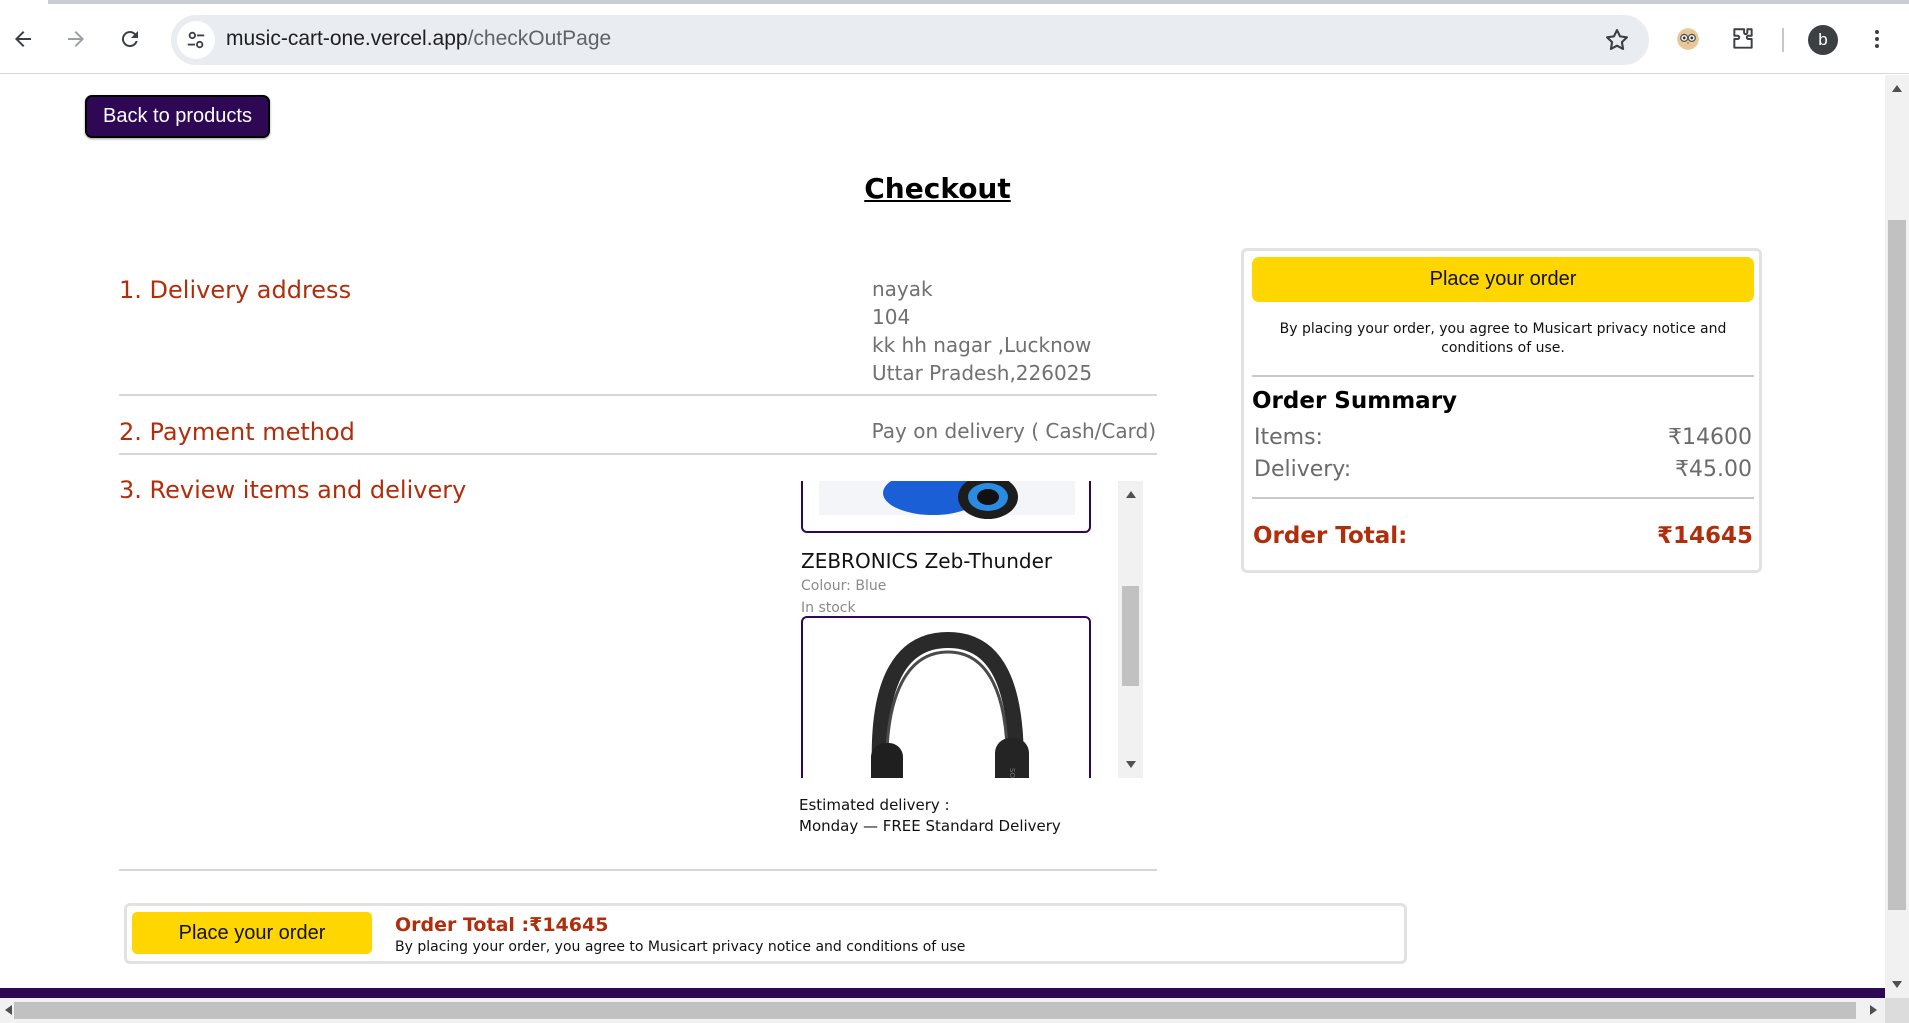 This screenshot has height=1023, width=1909. Describe the element at coordinates (293, 490) in the screenshot. I see `review-items-heading: 3. Review items and delivery` at that location.